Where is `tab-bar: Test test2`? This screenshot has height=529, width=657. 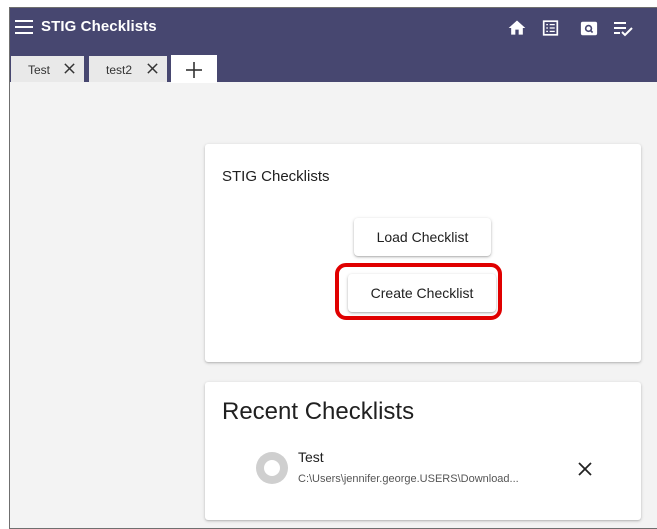
tab-bar: Test test2 is located at coordinates (333, 65).